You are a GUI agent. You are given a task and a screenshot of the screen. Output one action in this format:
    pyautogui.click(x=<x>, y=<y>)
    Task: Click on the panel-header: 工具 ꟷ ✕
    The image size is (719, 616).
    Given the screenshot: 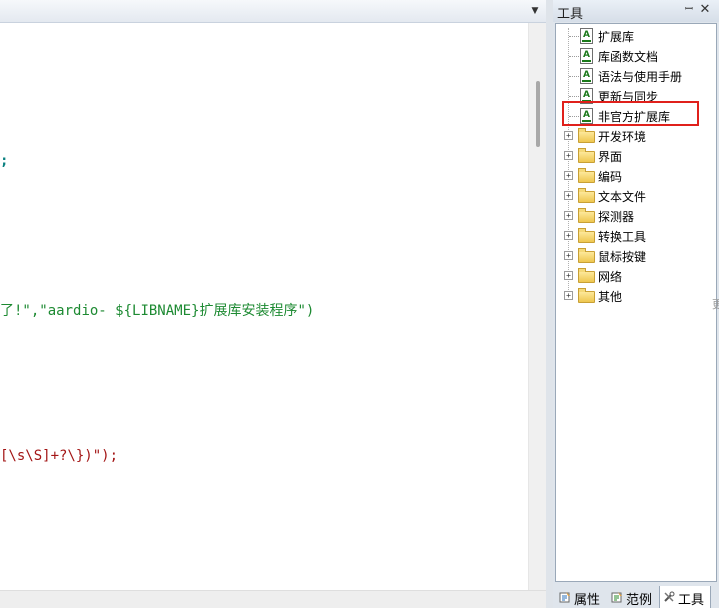 What is the action you would take?
    pyautogui.click(x=636, y=11)
    